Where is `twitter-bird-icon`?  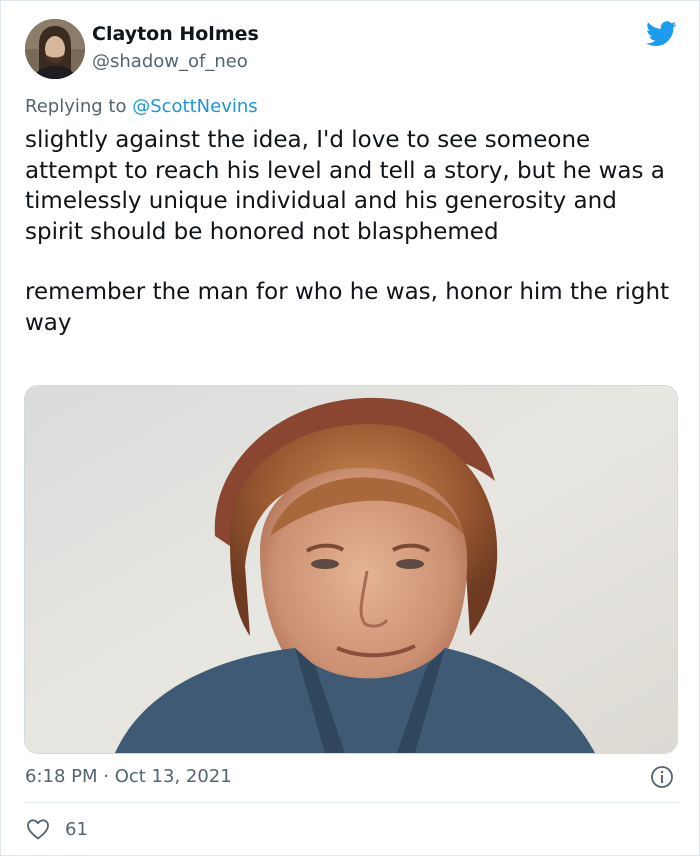 twitter-bird-icon is located at coordinates (661, 34).